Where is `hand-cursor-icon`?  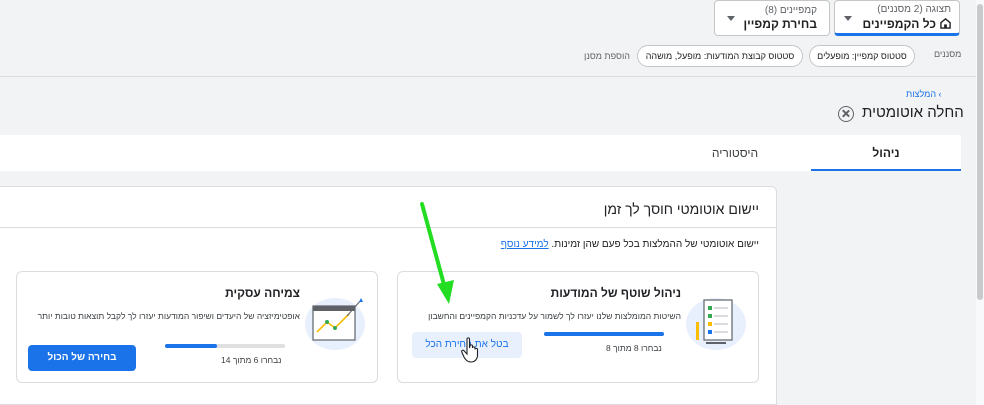 hand-cursor-icon is located at coordinates (470, 350).